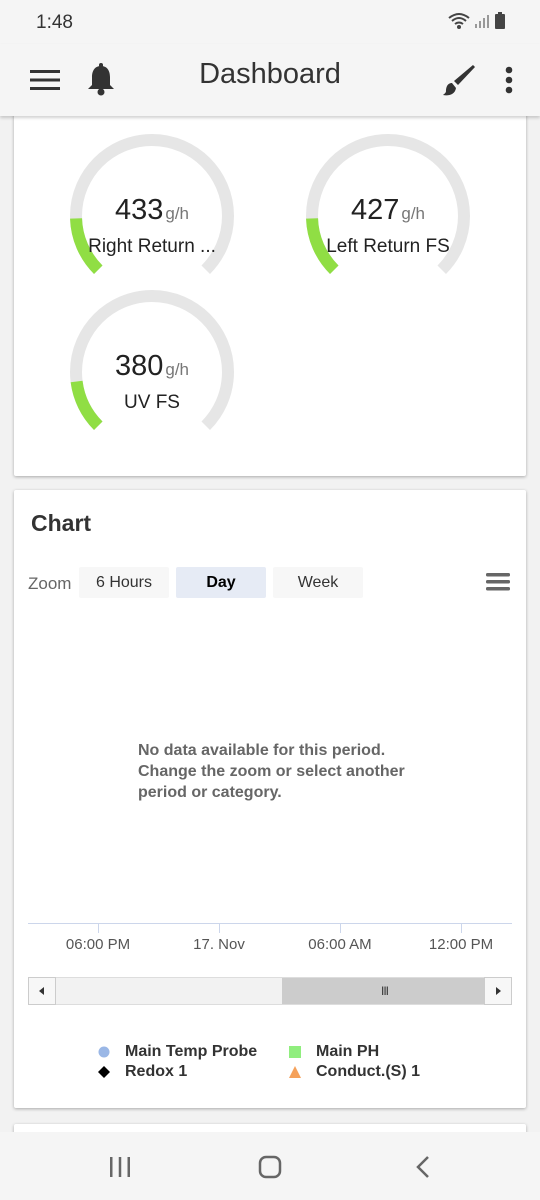 The width and height of the screenshot is (540, 1200). Describe the element at coordinates (318, 582) in the screenshot. I see `zoom-week-button: Week` at that location.